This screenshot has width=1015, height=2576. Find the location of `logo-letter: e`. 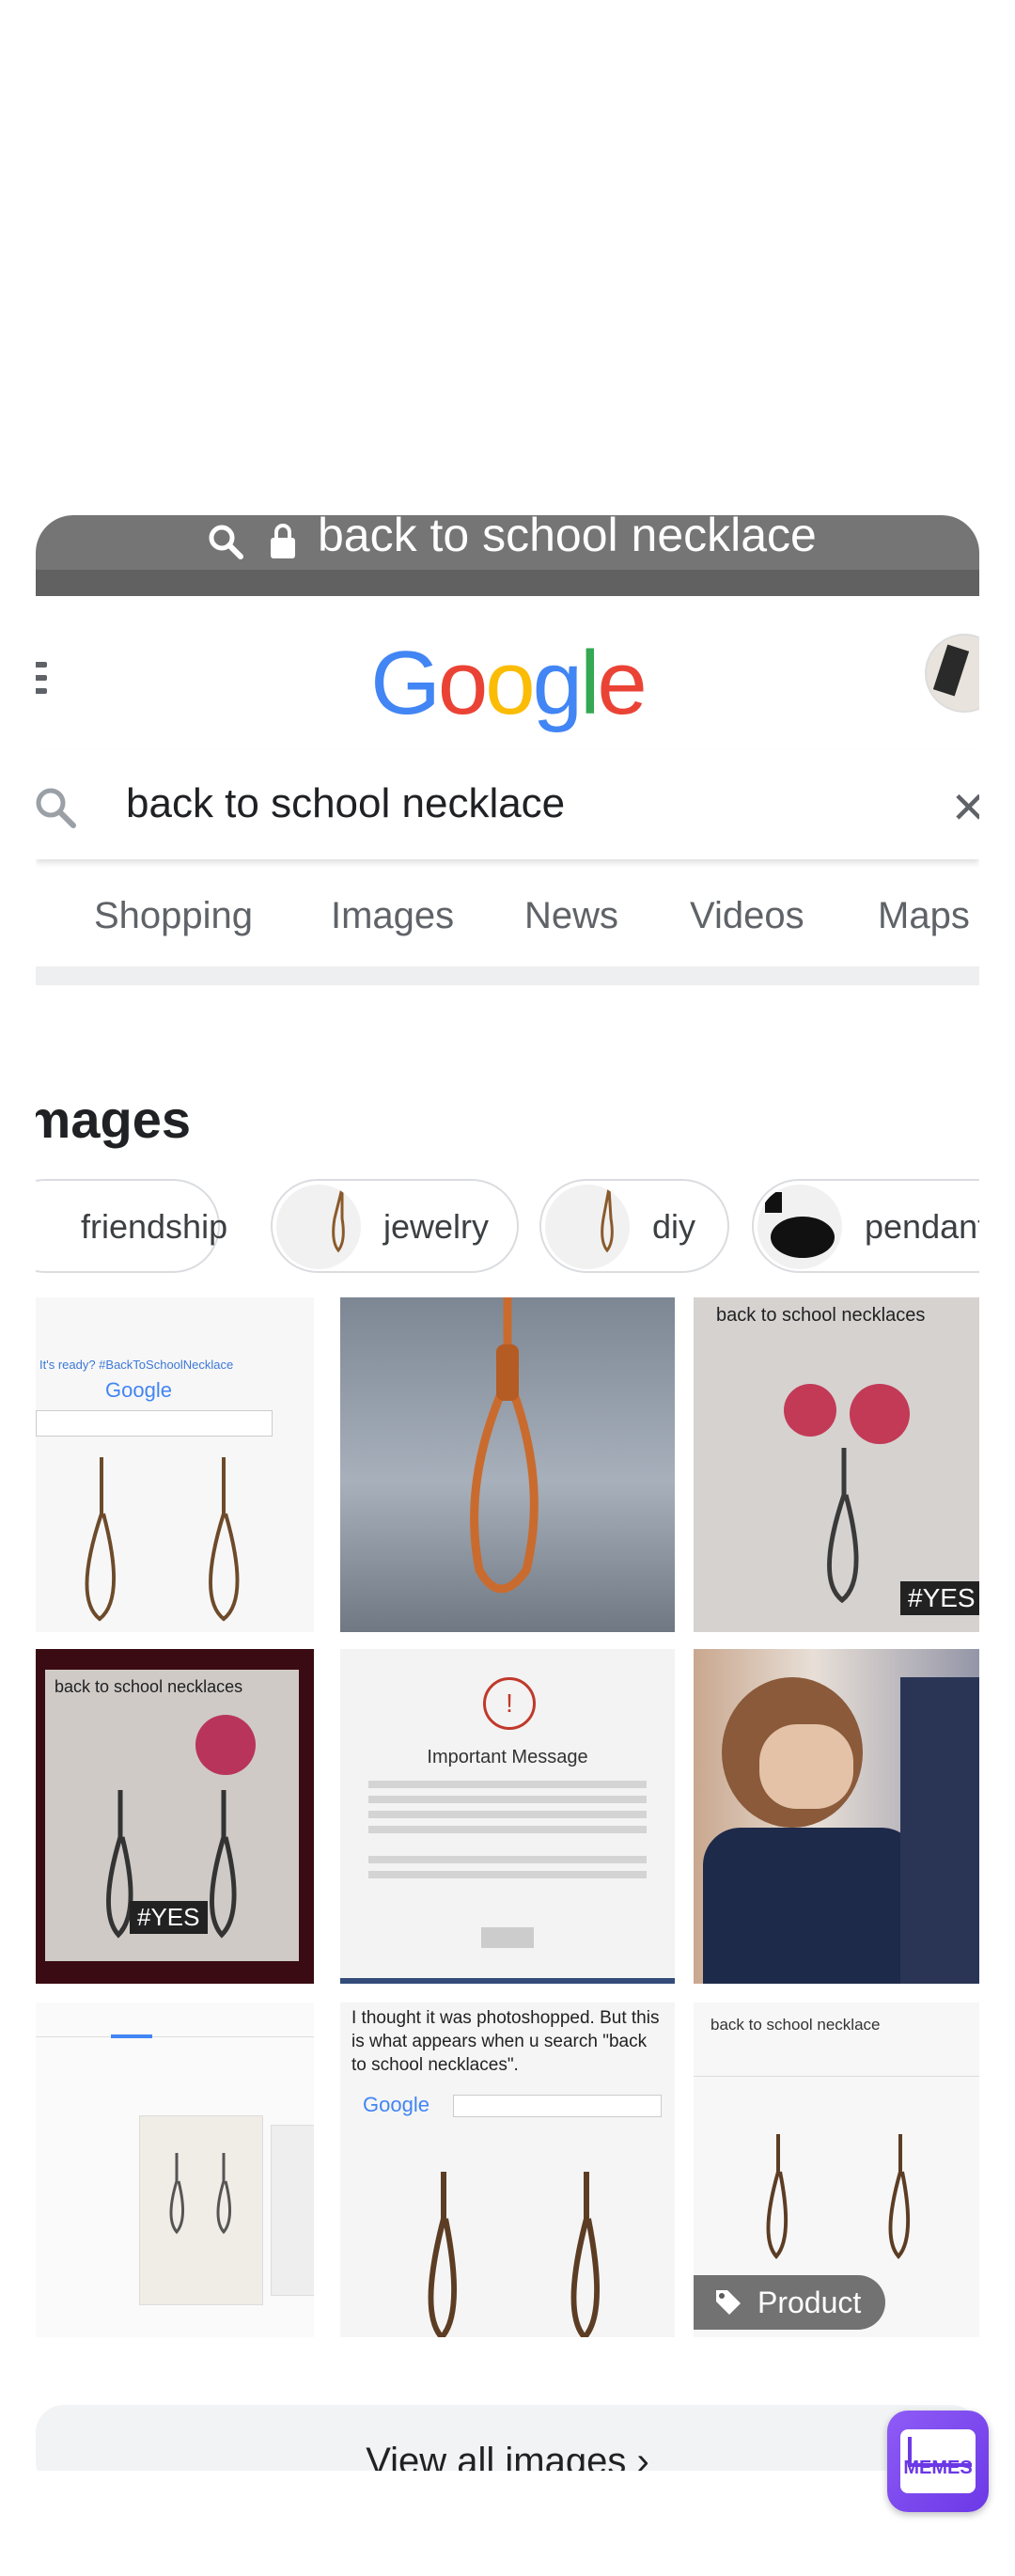

logo-letter: e is located at coordinates (622, 683).